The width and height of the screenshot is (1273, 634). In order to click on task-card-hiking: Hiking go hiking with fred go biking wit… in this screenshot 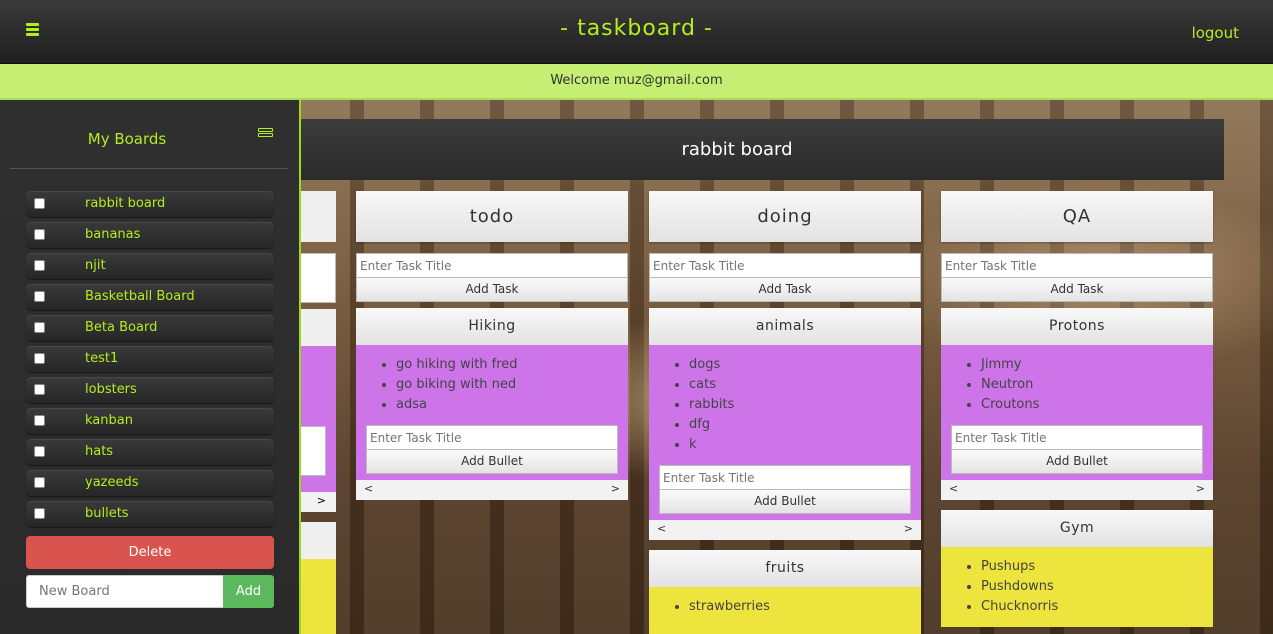, I will do `click(492, 404)`.